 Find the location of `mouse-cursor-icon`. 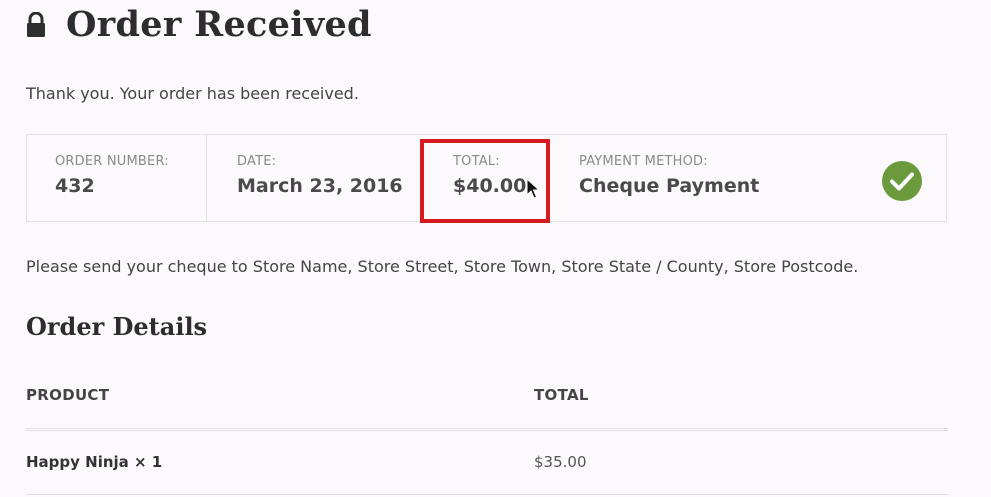

mouse-cursor-icon is located at coordinates (533, 190).